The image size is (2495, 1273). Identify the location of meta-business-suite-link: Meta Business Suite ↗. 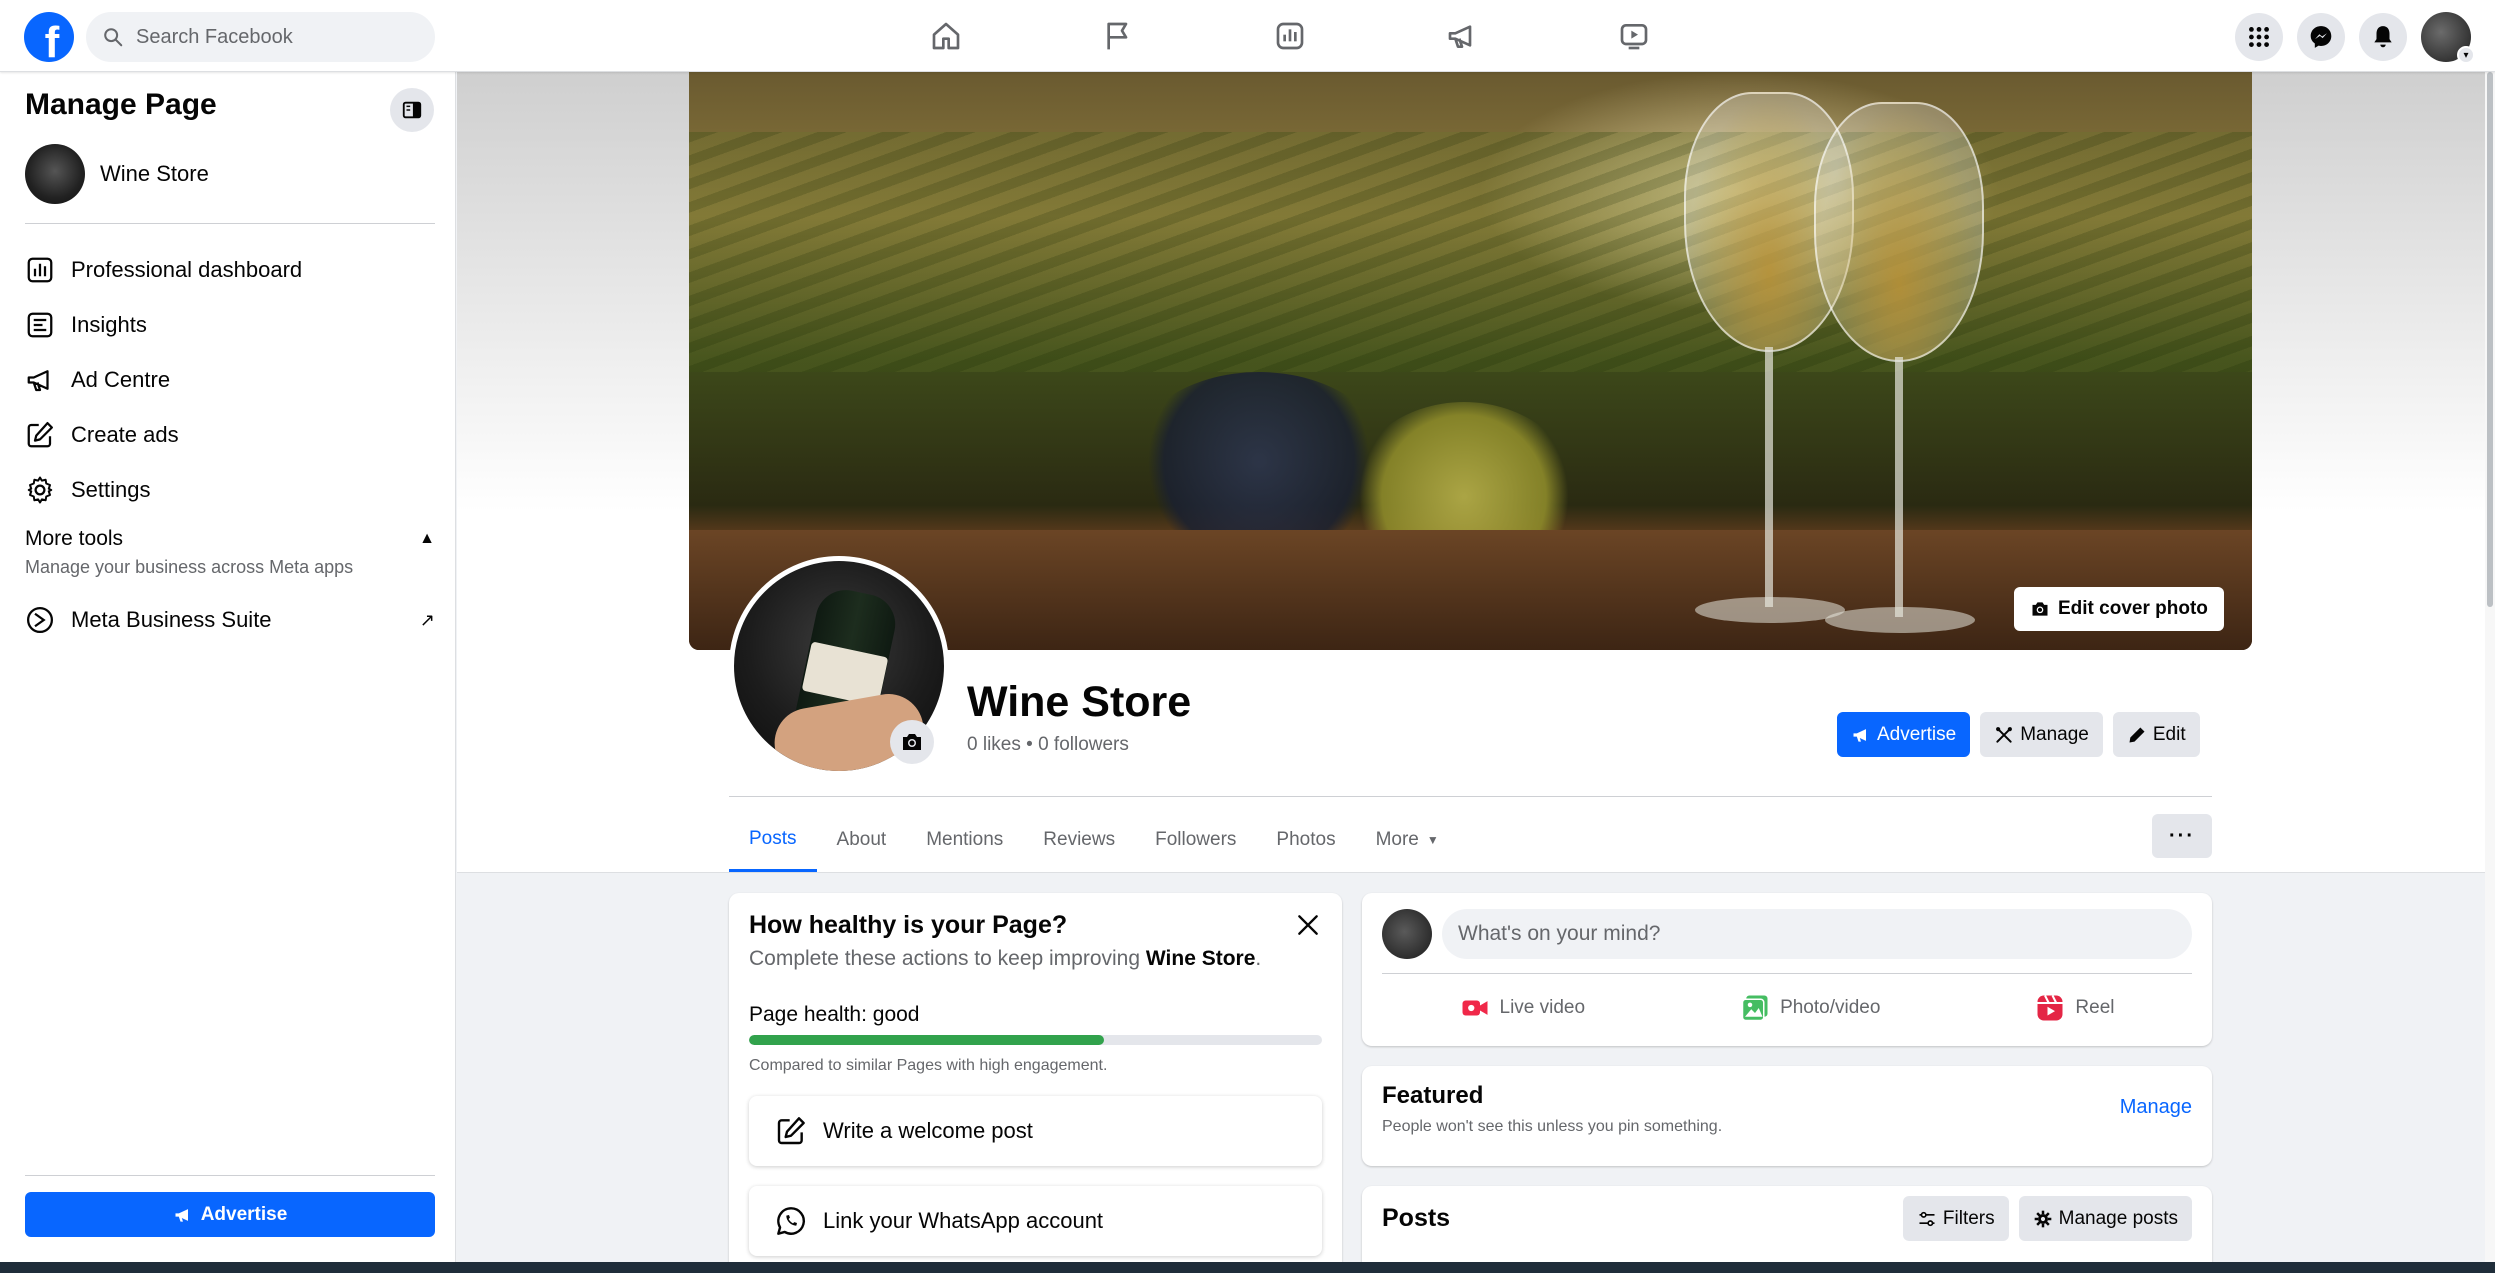
(230, 620).